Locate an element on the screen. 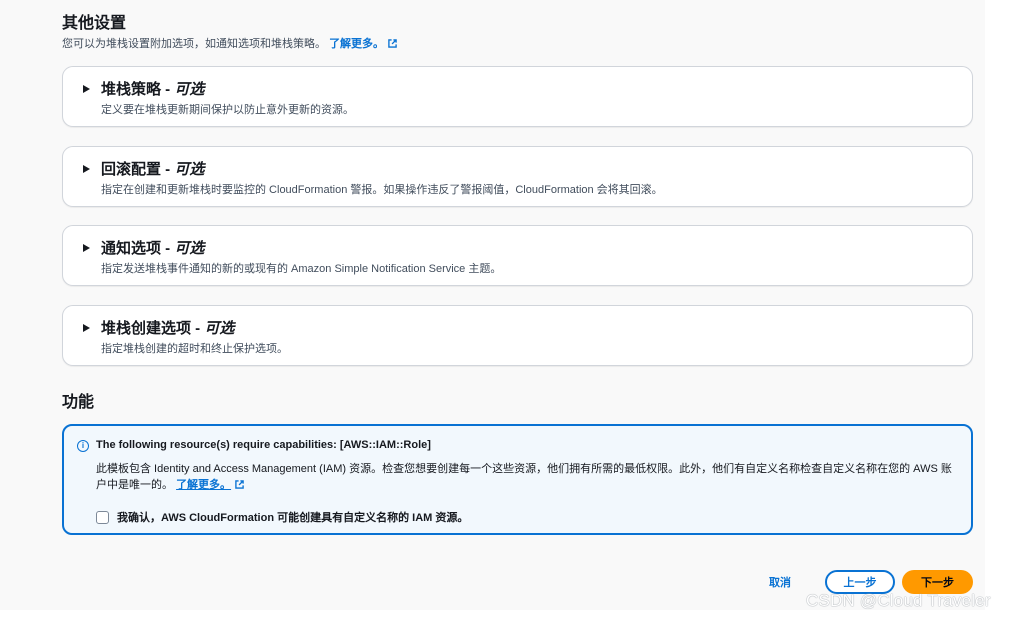 The image size is (1010, 620). header-description-text: 您可以为堆栈设置附加选项，如通知选项和堆栈策略。 is located at coordinates (194, 44).